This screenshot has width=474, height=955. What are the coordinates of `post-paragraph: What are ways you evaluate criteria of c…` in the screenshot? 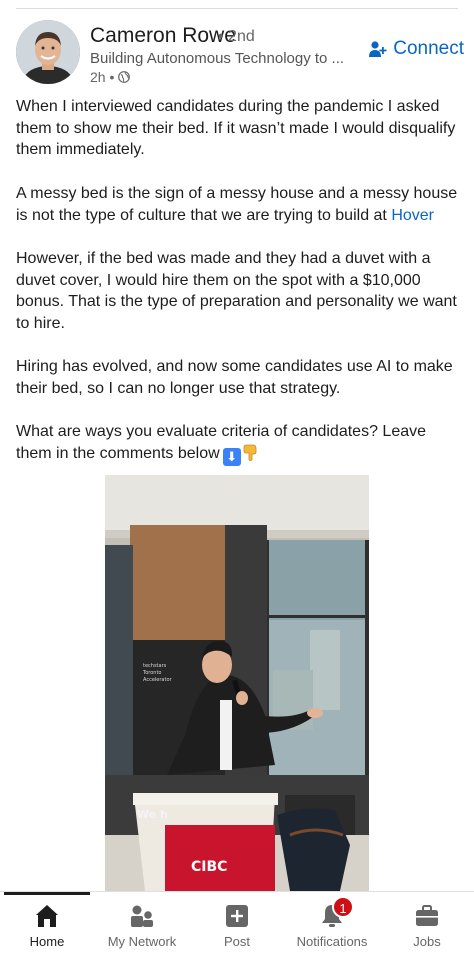 It's located at (238, 444).